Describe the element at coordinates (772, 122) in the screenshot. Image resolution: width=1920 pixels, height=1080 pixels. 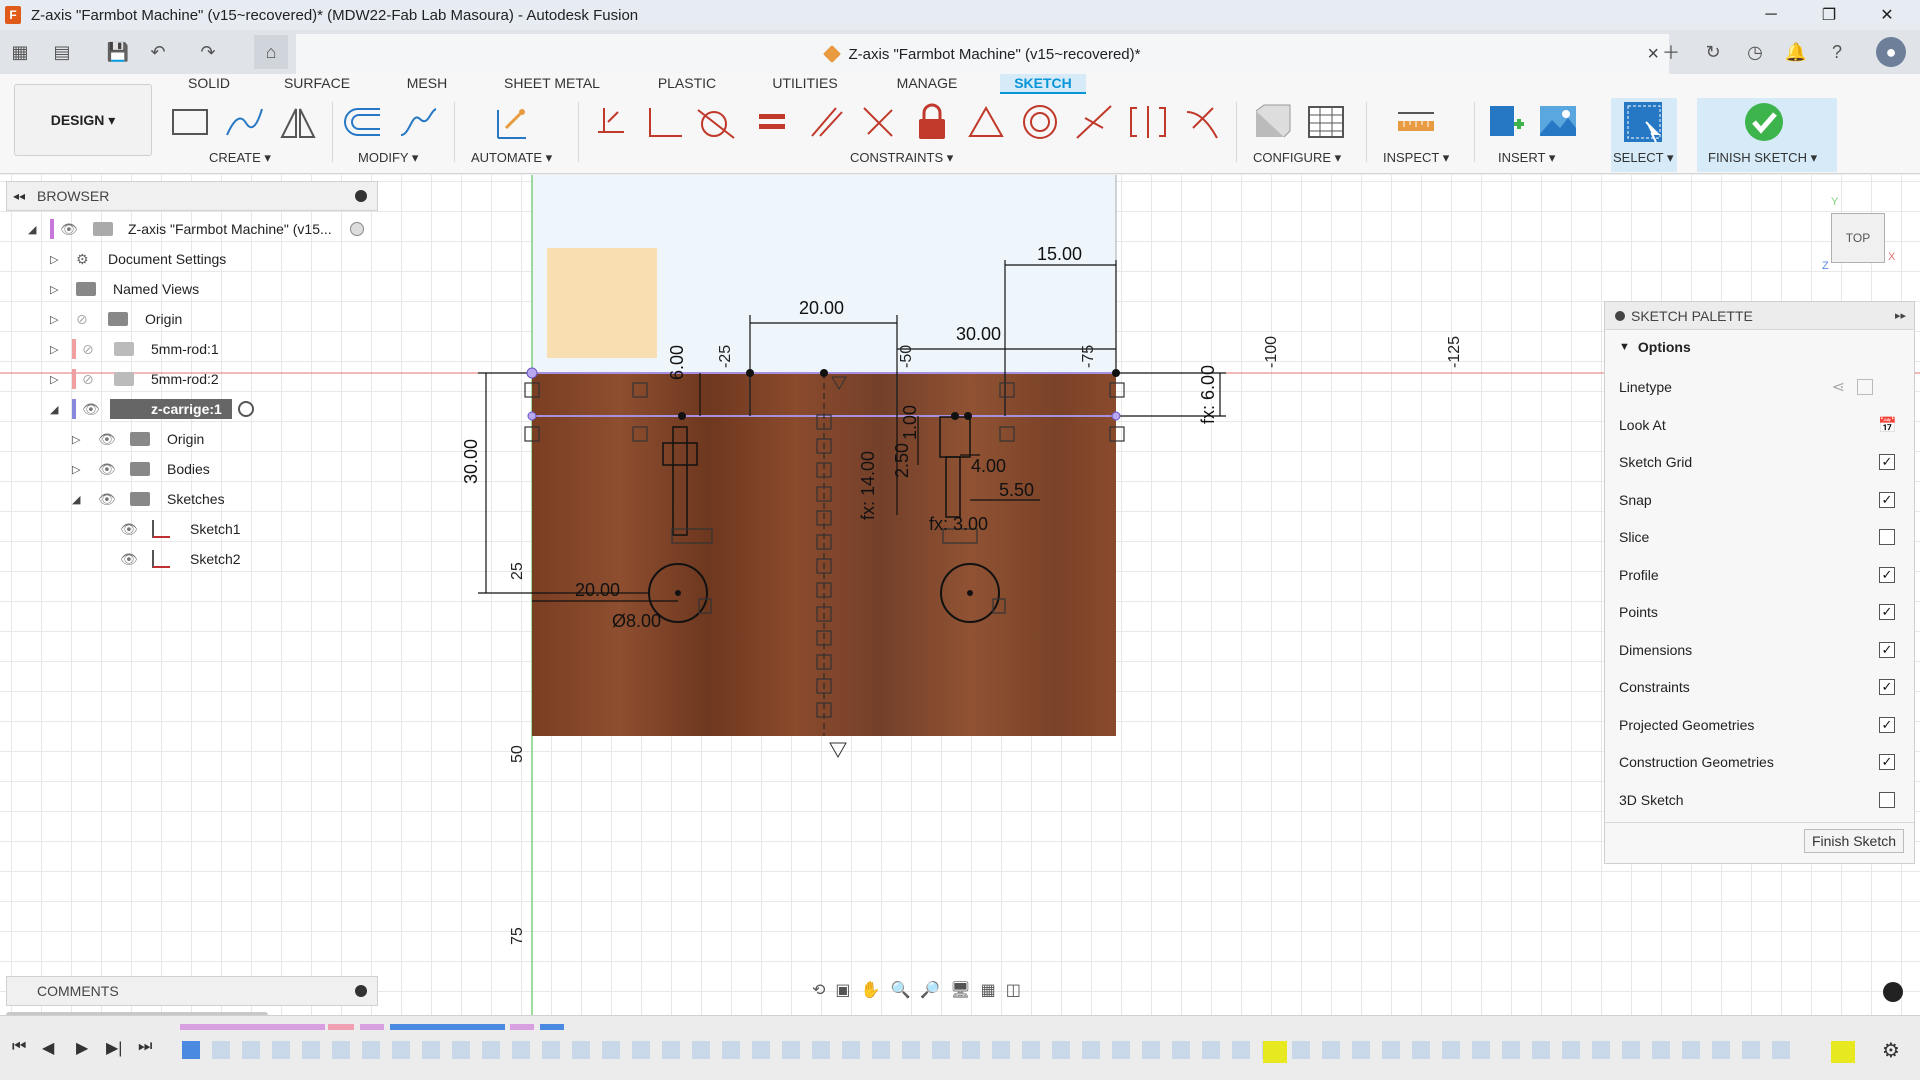
I see `equal-icon` at that location.